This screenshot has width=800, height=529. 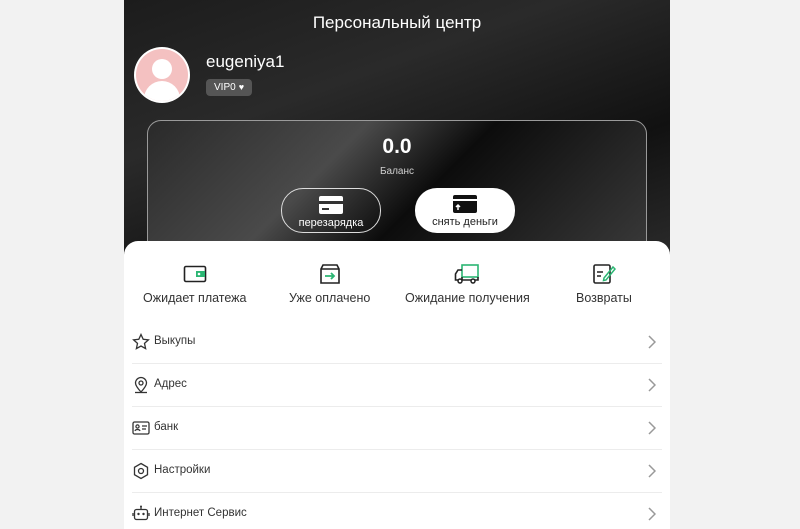 What do you see at coordinates (465, 222) in the screenshot?
I see `withdraw-label: снять деньги` at bounding box center [465, 222].